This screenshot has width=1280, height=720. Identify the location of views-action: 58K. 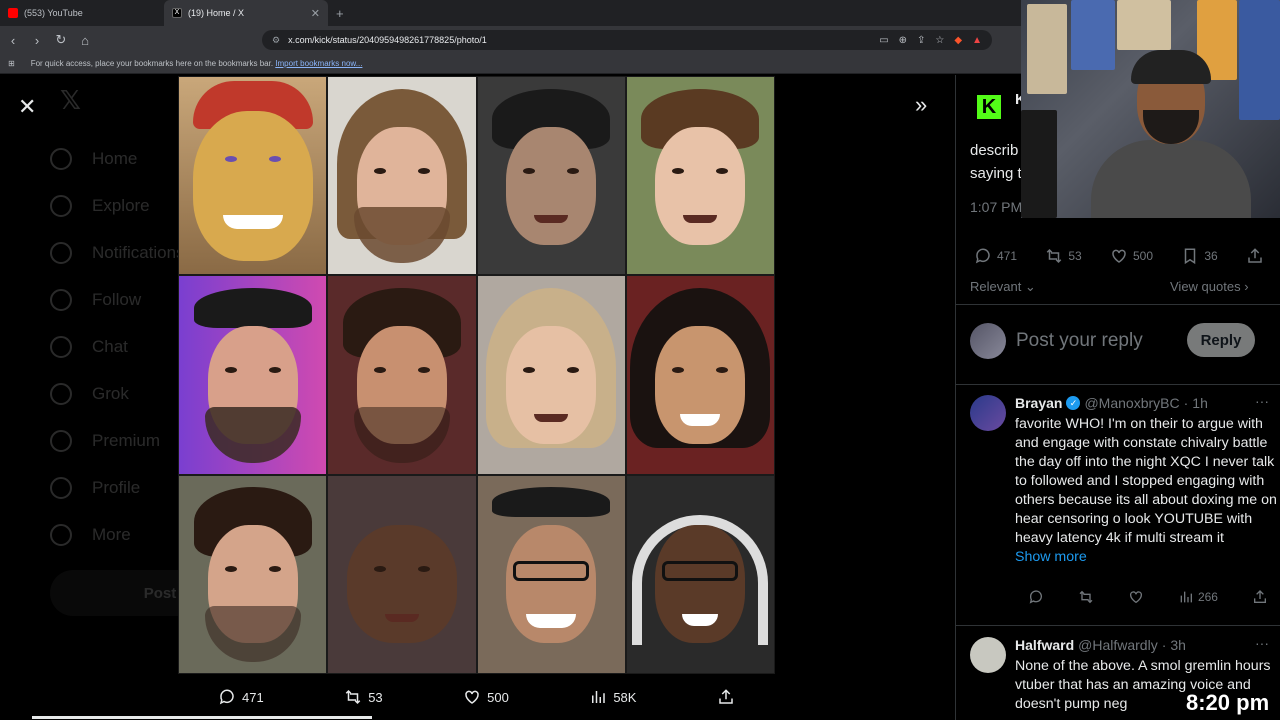
(612, 697).